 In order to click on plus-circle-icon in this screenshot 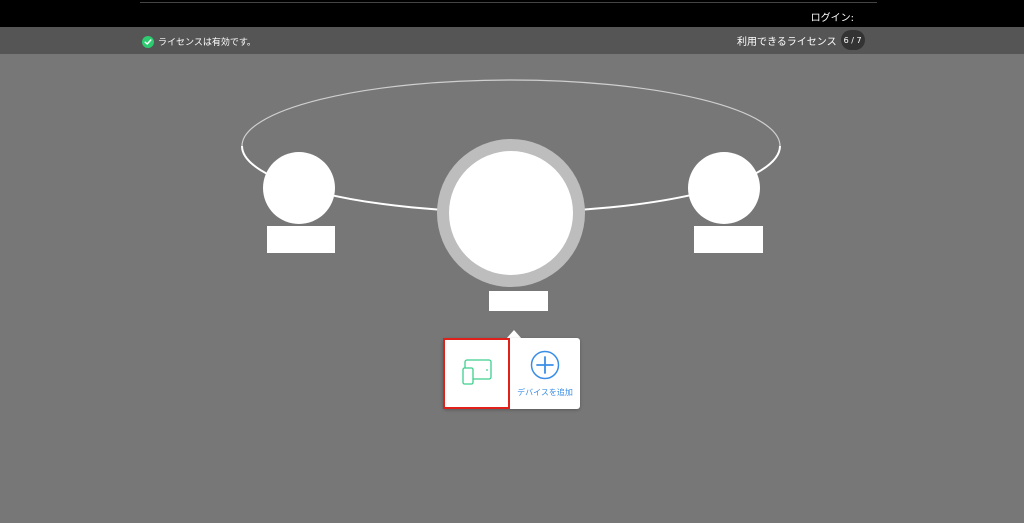, I will do `click(545, 367)`.